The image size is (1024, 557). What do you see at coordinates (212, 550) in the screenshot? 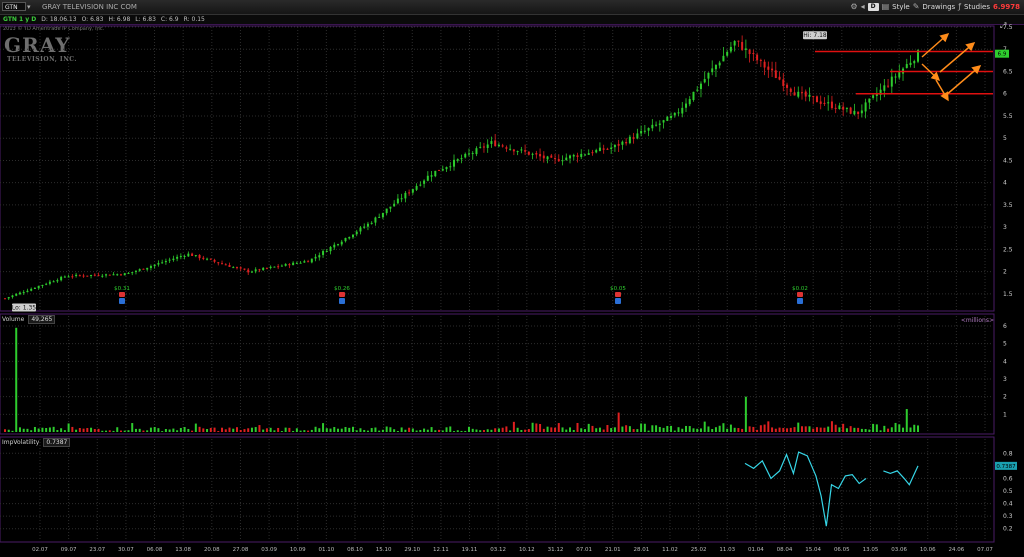
I see `x-tick-label: 20.08` at bounding box center [212, 550].